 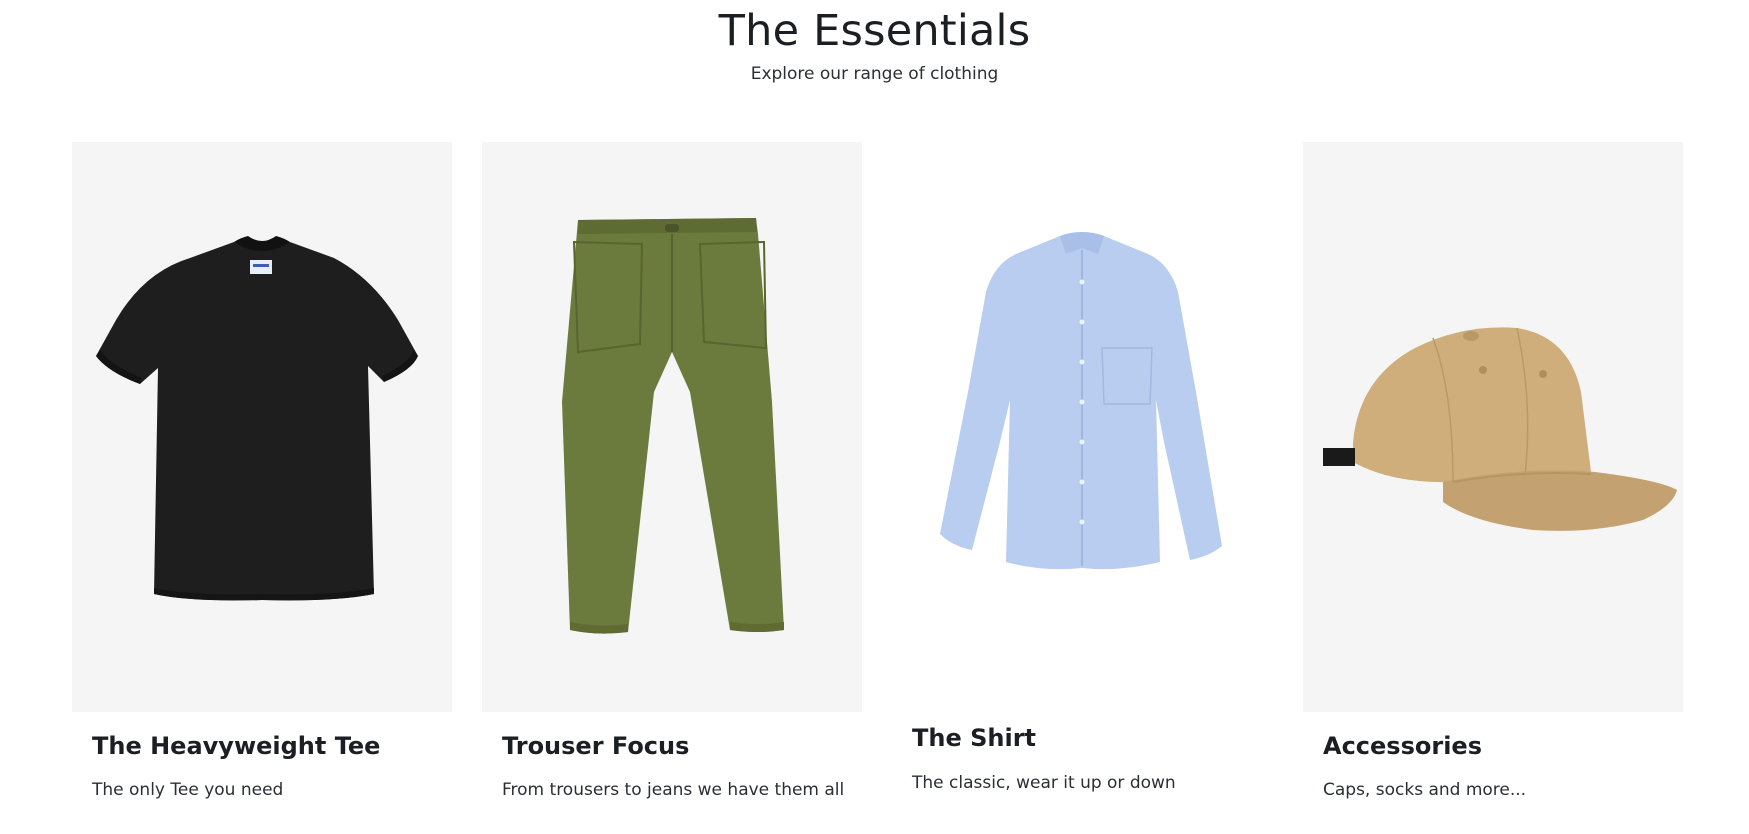 I want to click on card-title: The Shirt, so click(x=974, y=738).